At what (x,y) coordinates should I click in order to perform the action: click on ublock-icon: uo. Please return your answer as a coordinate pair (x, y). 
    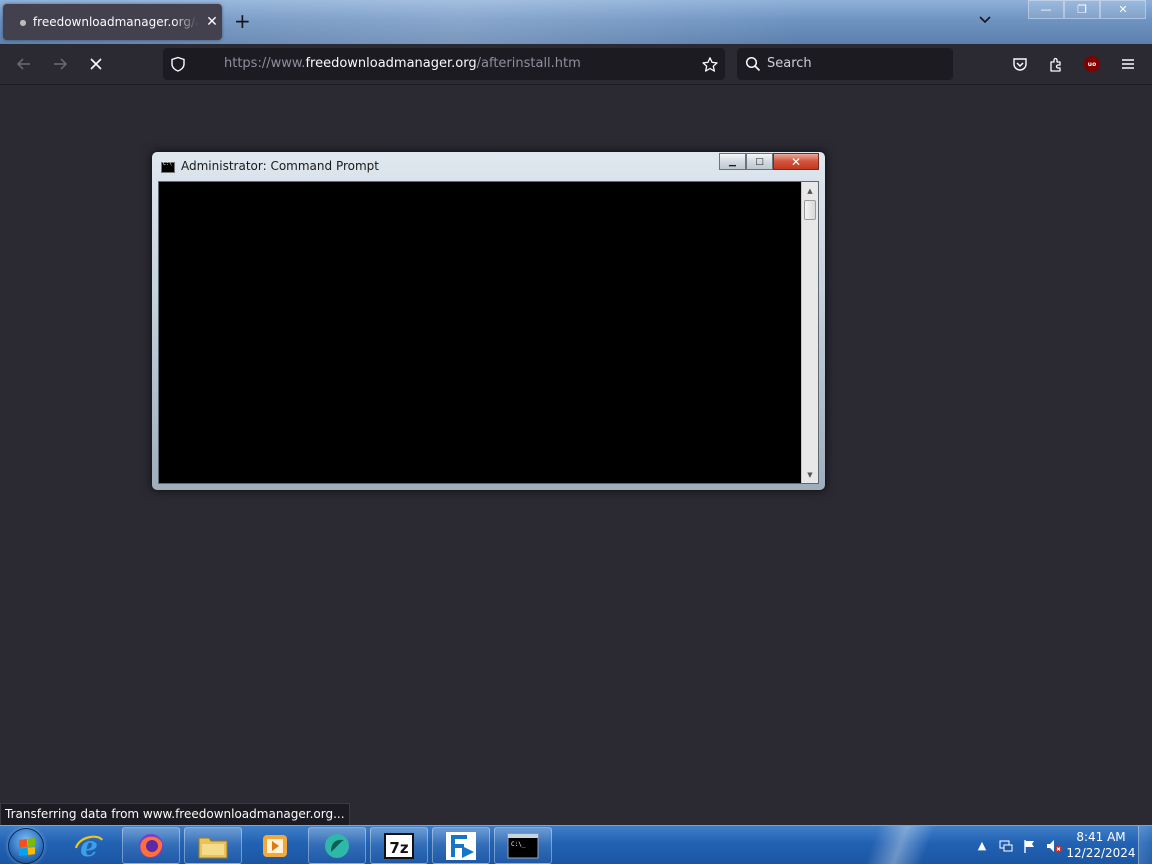
    Looking at the image, I should click on (1092, 64).